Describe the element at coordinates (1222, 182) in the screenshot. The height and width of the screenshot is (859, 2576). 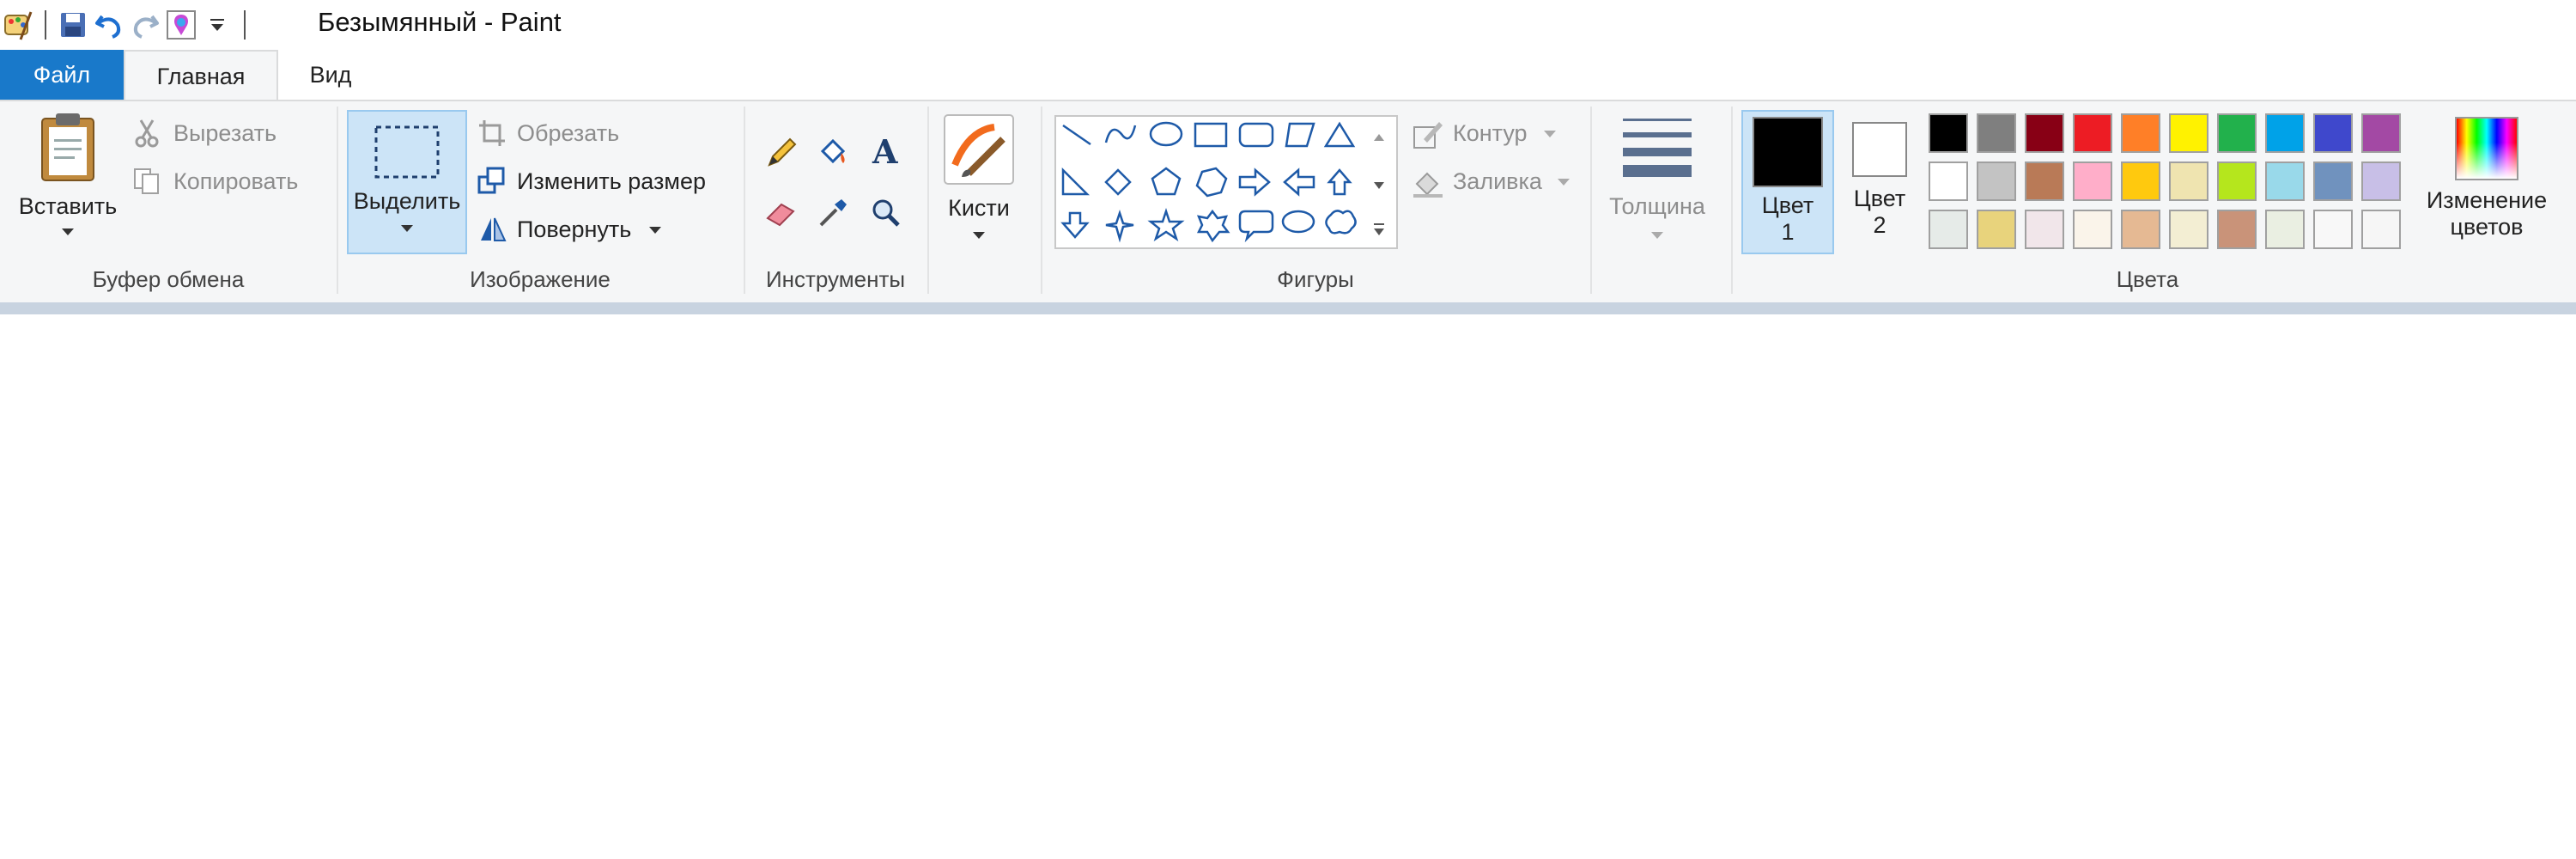
I see `shapes-gallery-icons` at that location.